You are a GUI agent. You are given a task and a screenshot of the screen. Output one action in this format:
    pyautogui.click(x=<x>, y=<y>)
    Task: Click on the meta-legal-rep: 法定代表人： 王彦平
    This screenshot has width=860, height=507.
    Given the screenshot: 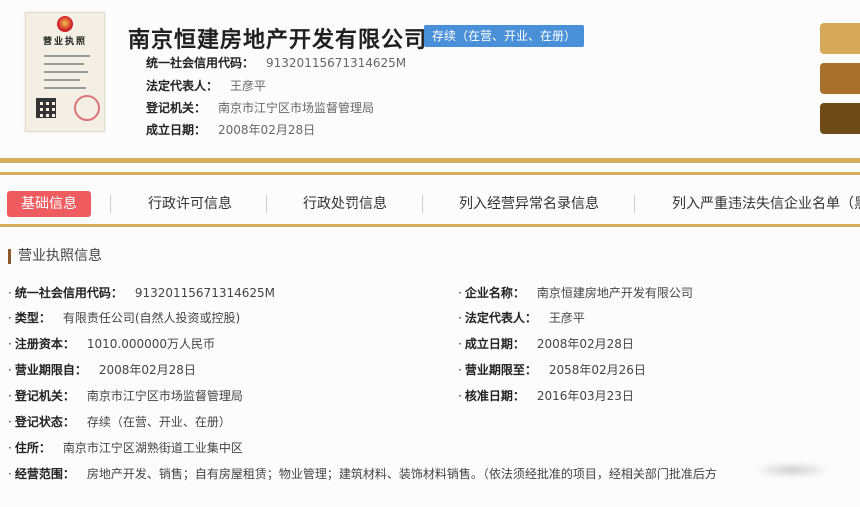 What is the action you would take?
    pyautogui.click(x=206, y=86)
    